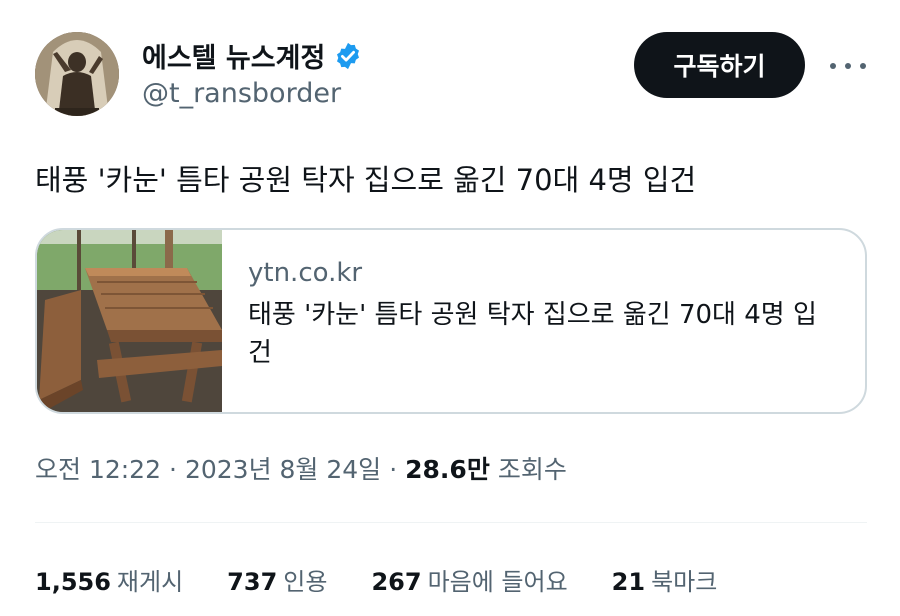 This screenshot has height=616, width=900. I want to click on stat-count: 737, so click(252, 582).